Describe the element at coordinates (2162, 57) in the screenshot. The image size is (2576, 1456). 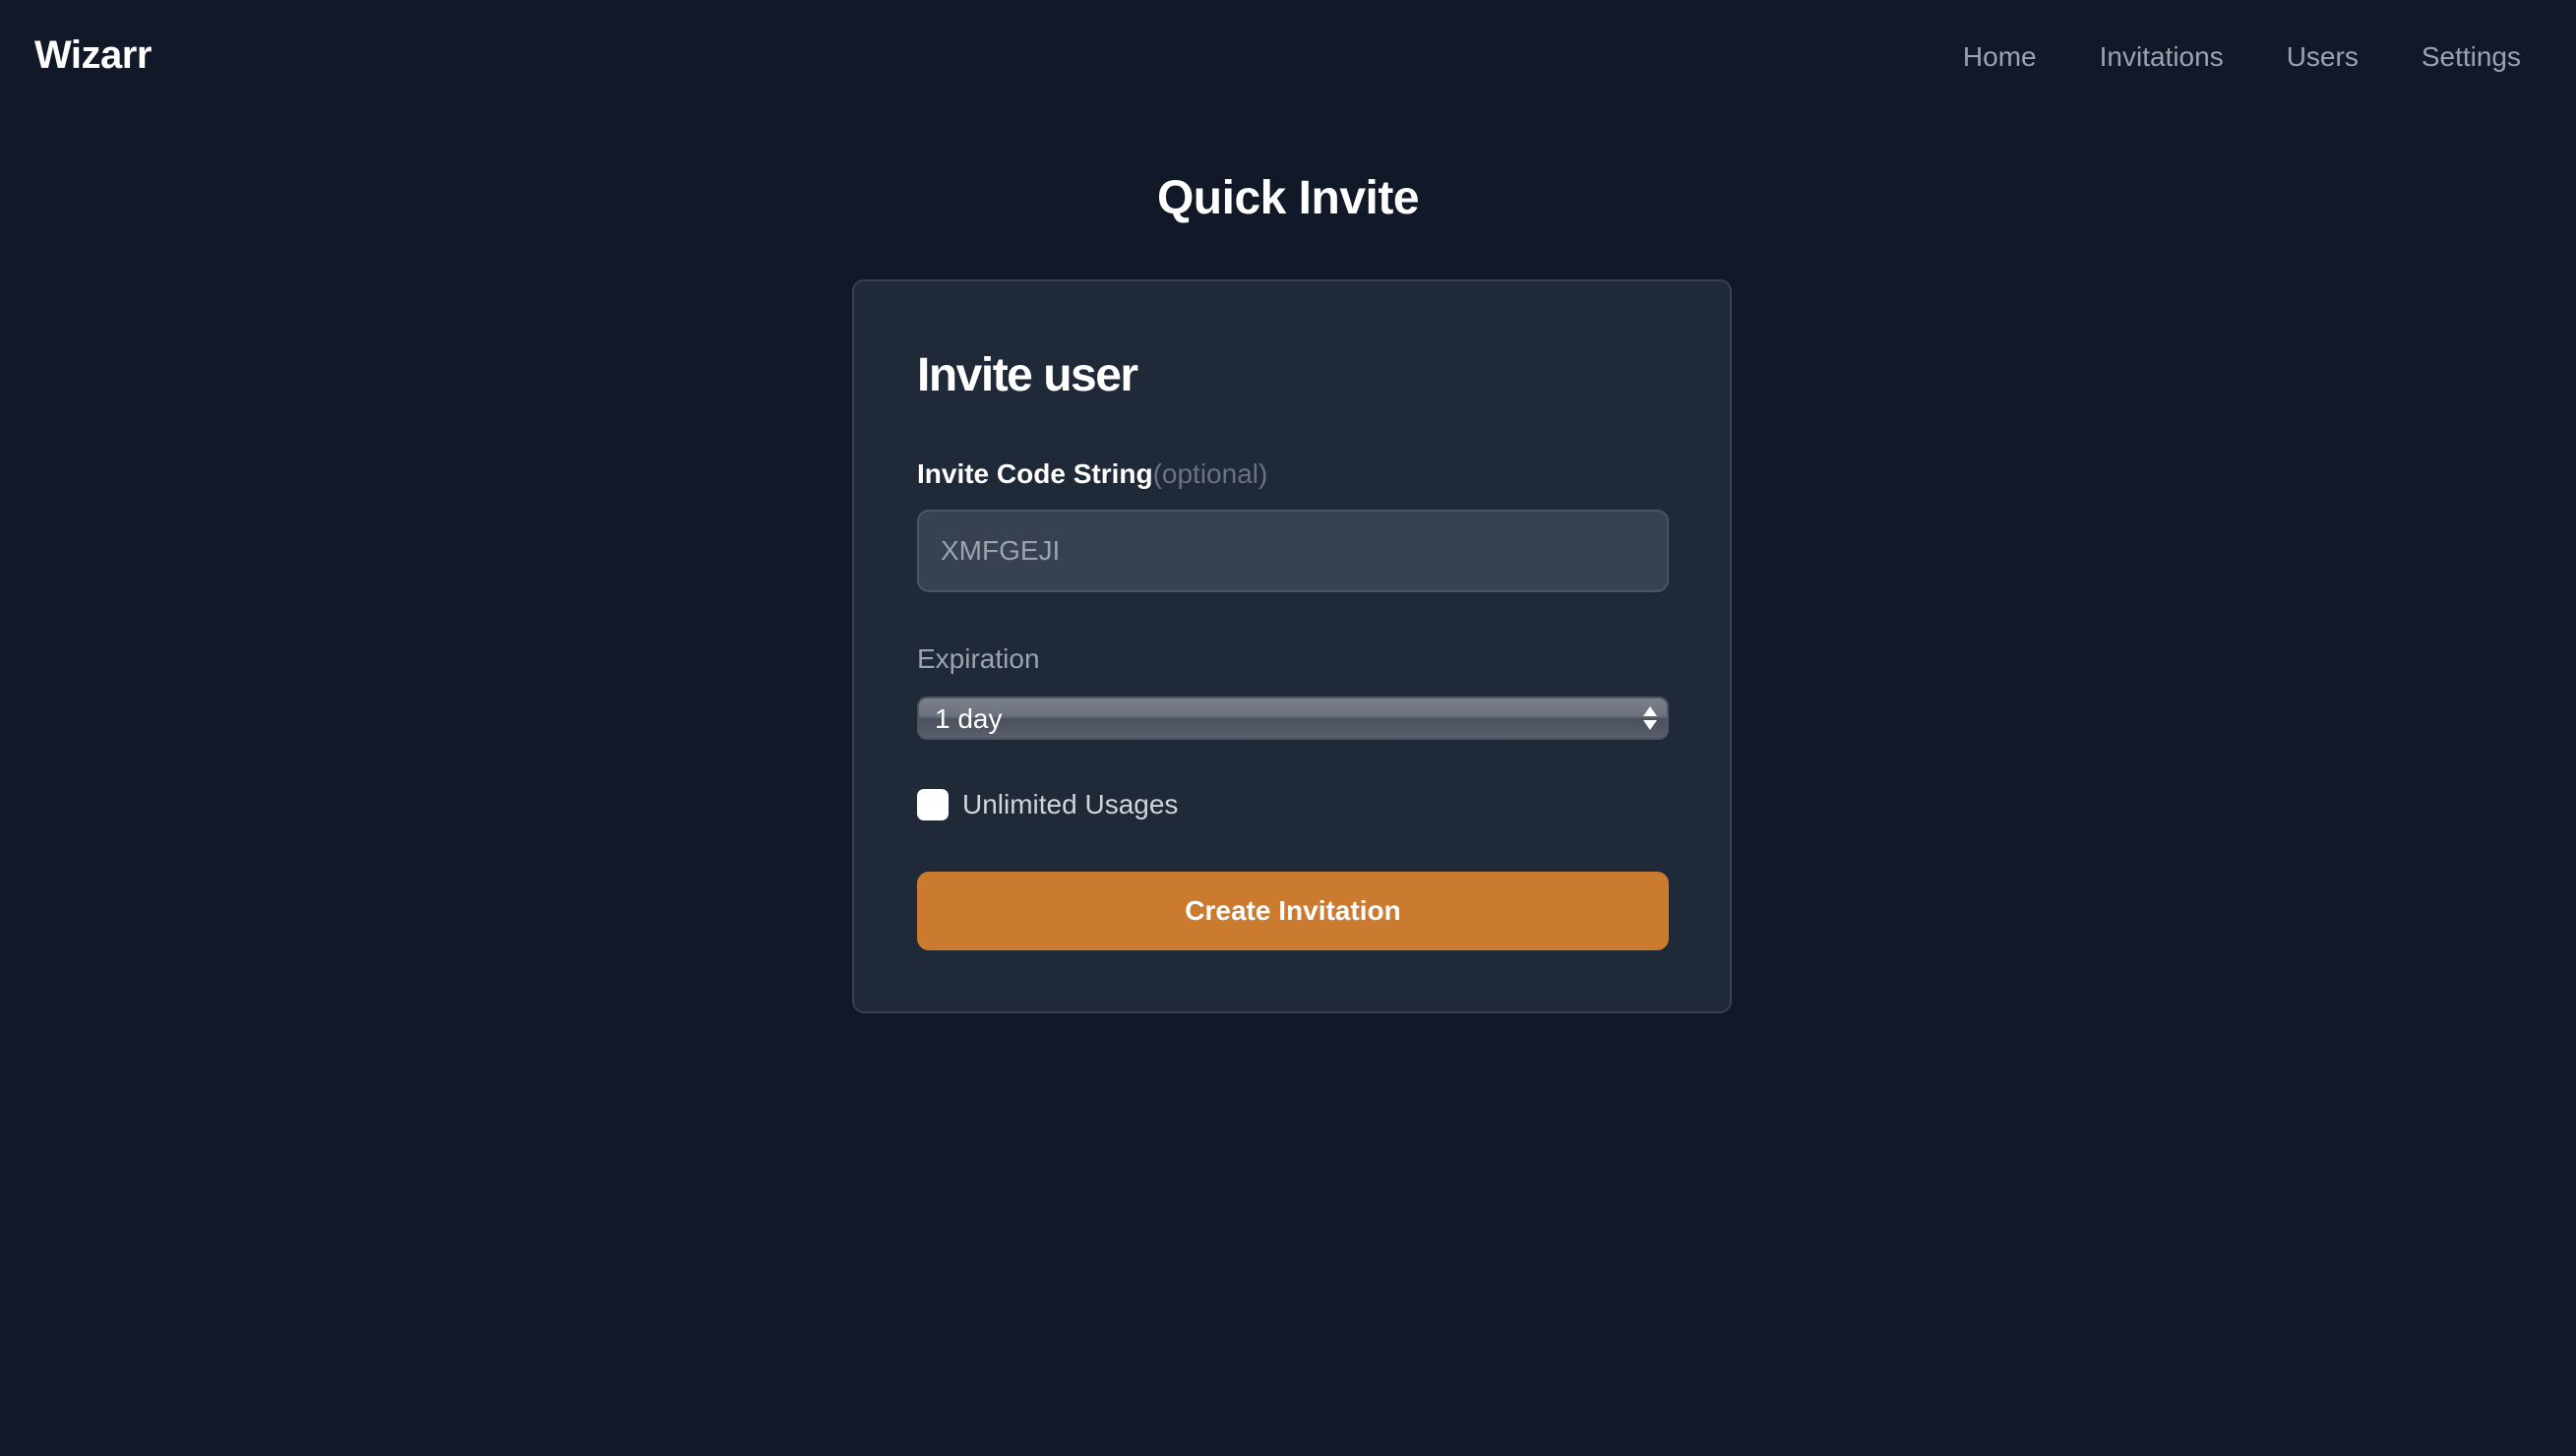
I see `nav-link-invitations: Invitations` at that location.